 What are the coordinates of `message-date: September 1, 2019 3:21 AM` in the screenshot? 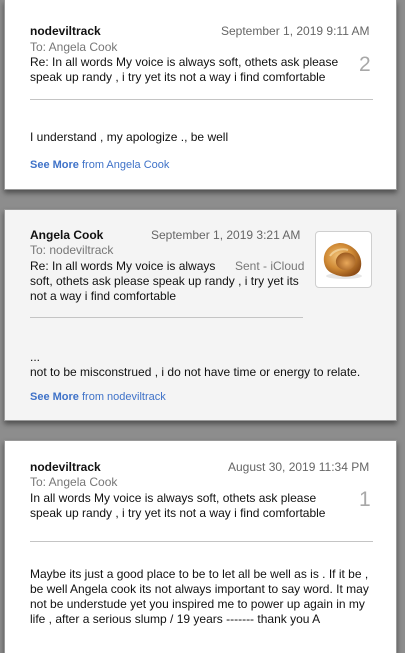 It's located at (226, 235).